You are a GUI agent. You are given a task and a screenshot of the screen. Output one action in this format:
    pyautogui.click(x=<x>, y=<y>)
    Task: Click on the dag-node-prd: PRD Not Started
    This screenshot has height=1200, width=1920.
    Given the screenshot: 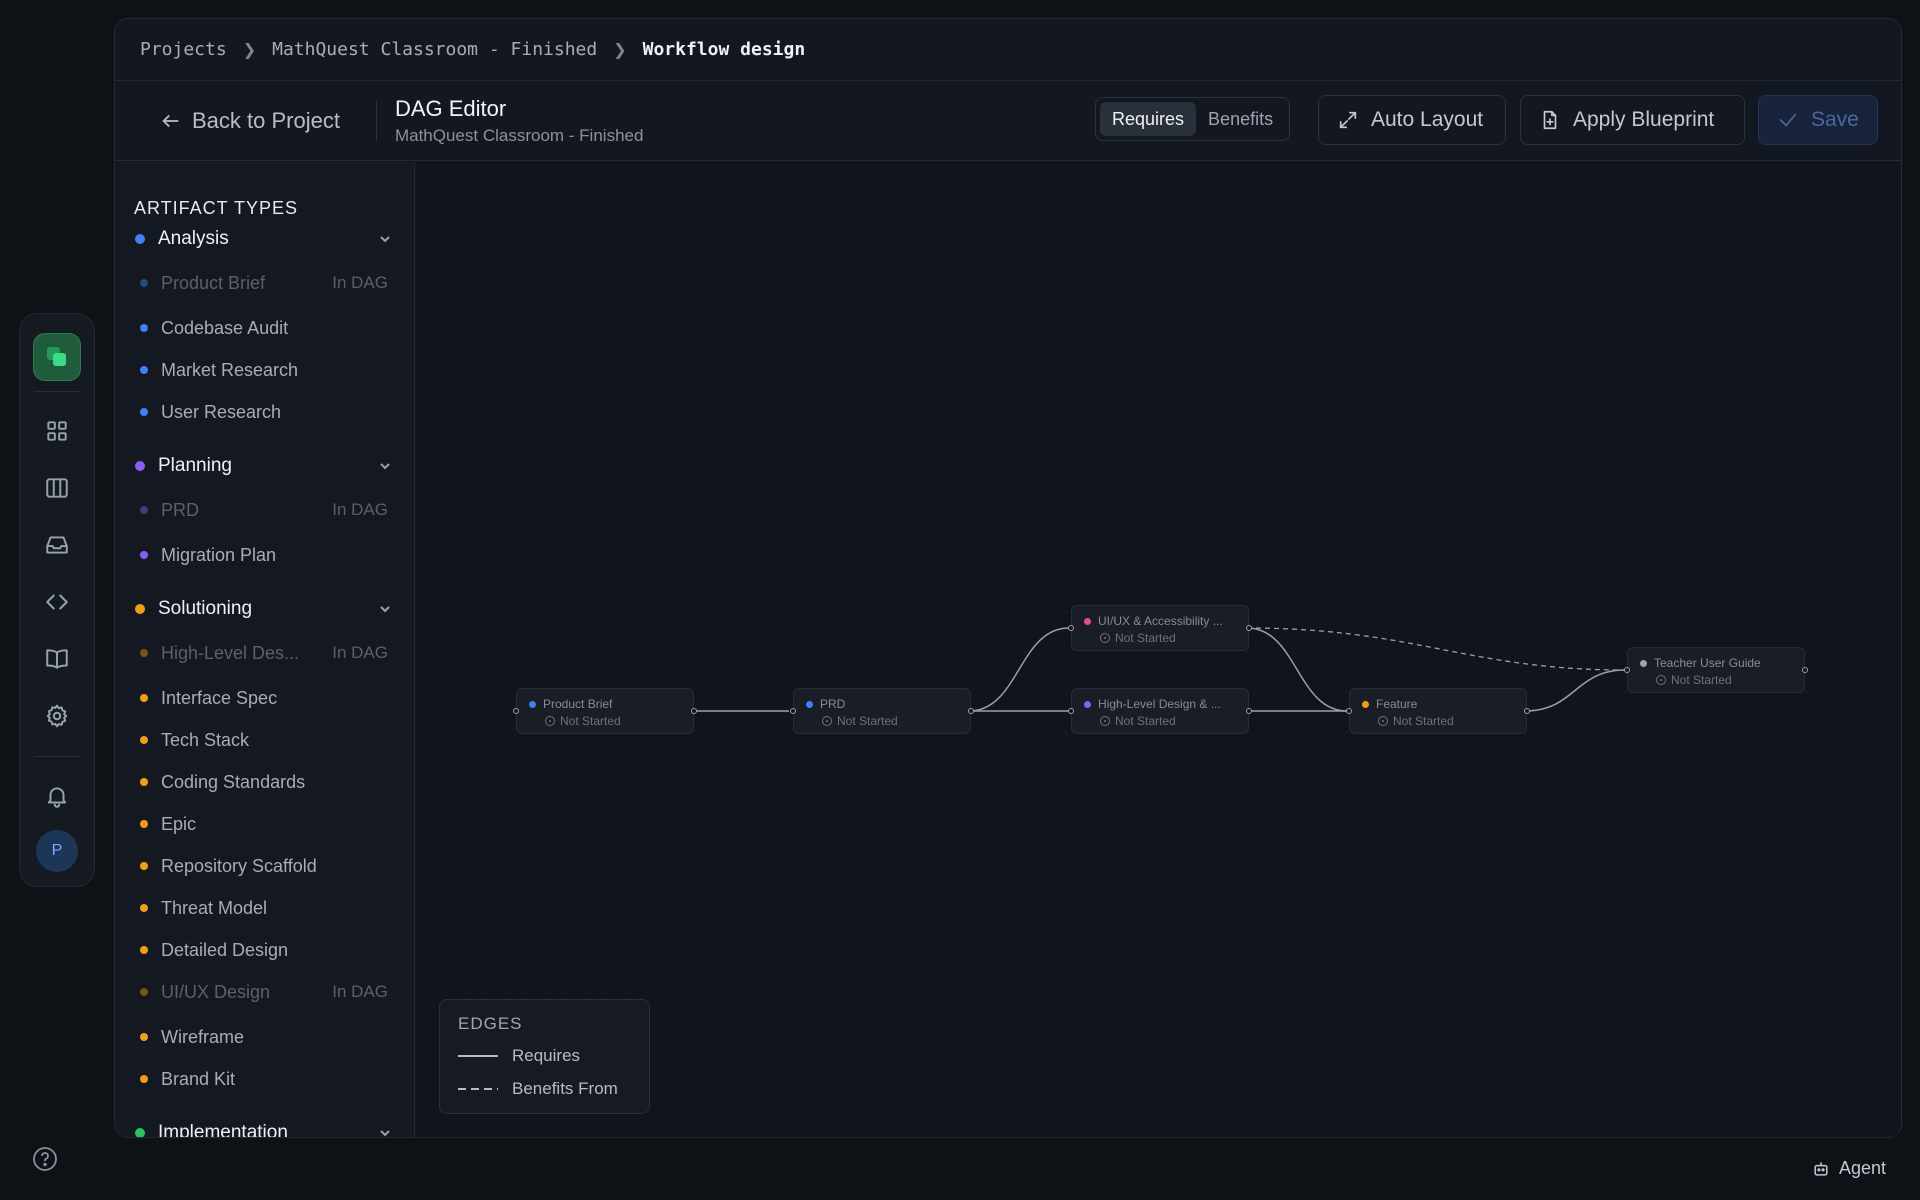 What is the action you would take?
    pyautogui.click(x=882, y=711)
    